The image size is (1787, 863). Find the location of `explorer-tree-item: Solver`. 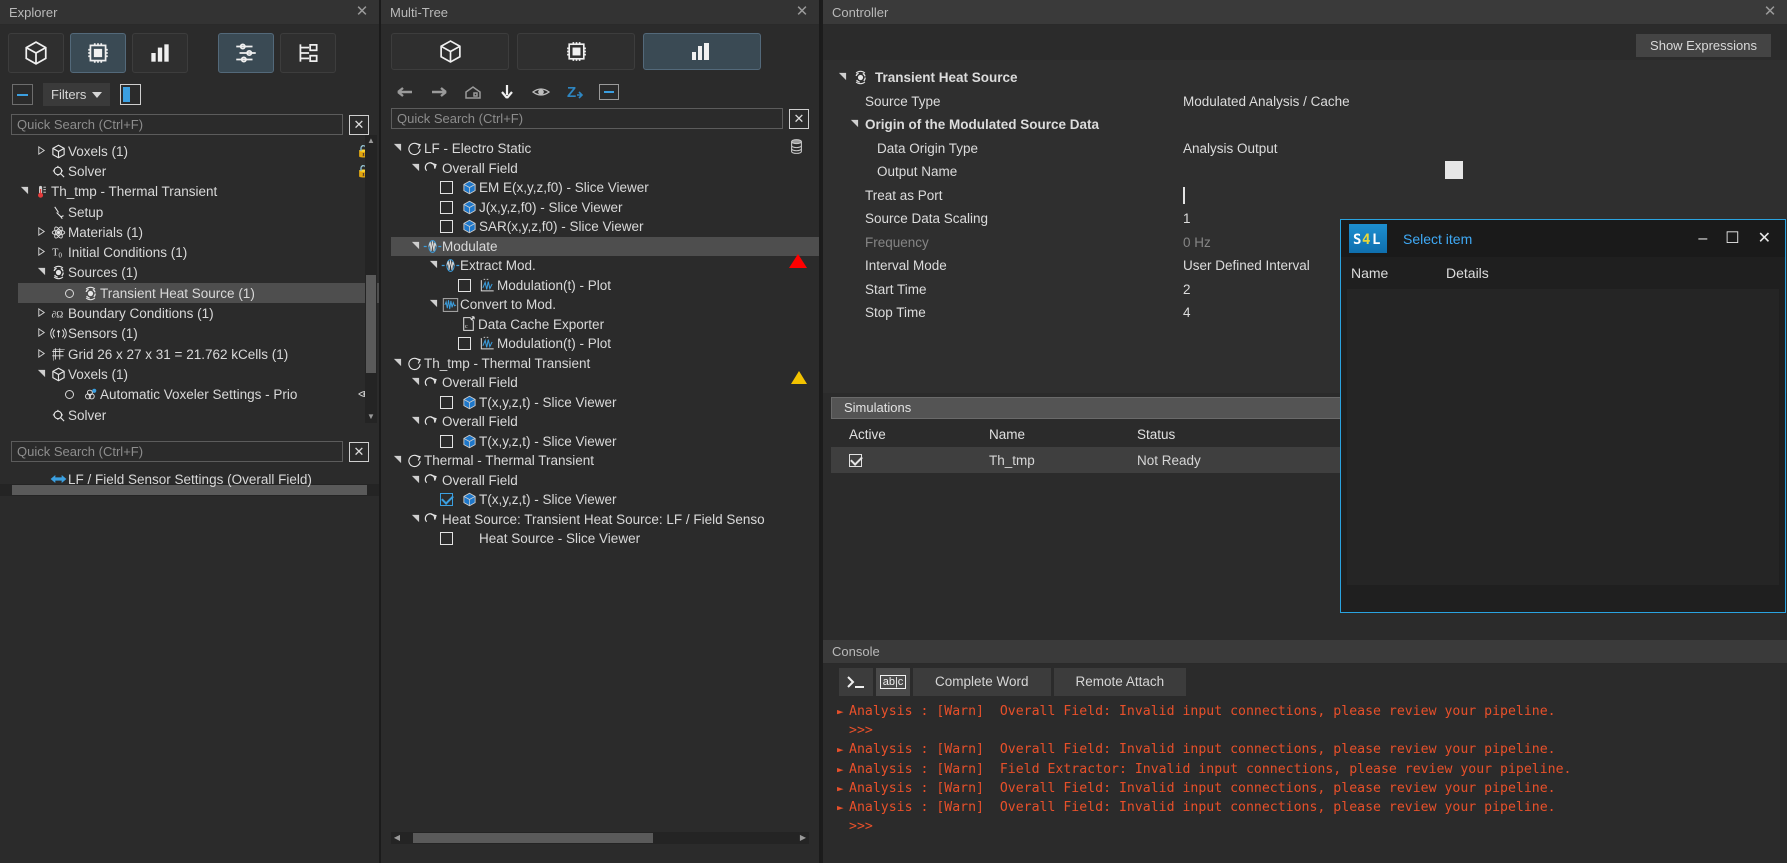

explorer-tree-item: Solver is located at coordinates (198, 415).